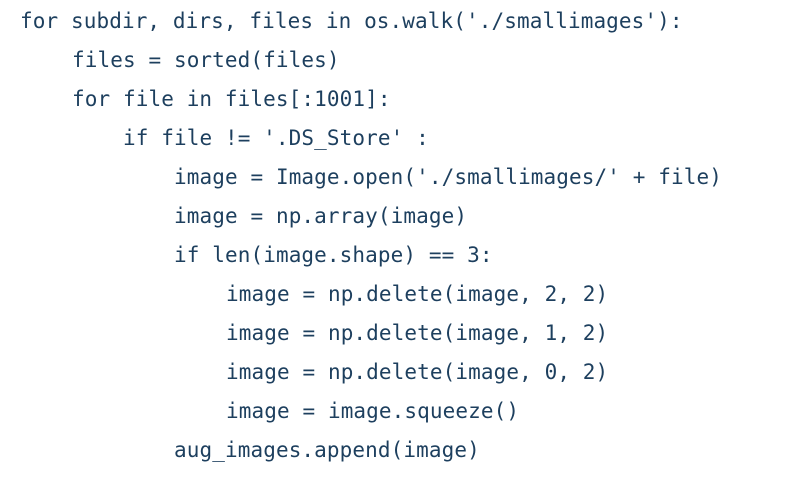 Image resolution: width=800 pixels, height=483 pixels. I want to click on code-line-7: if len(image.shape) == 3:, so click(333, 255).